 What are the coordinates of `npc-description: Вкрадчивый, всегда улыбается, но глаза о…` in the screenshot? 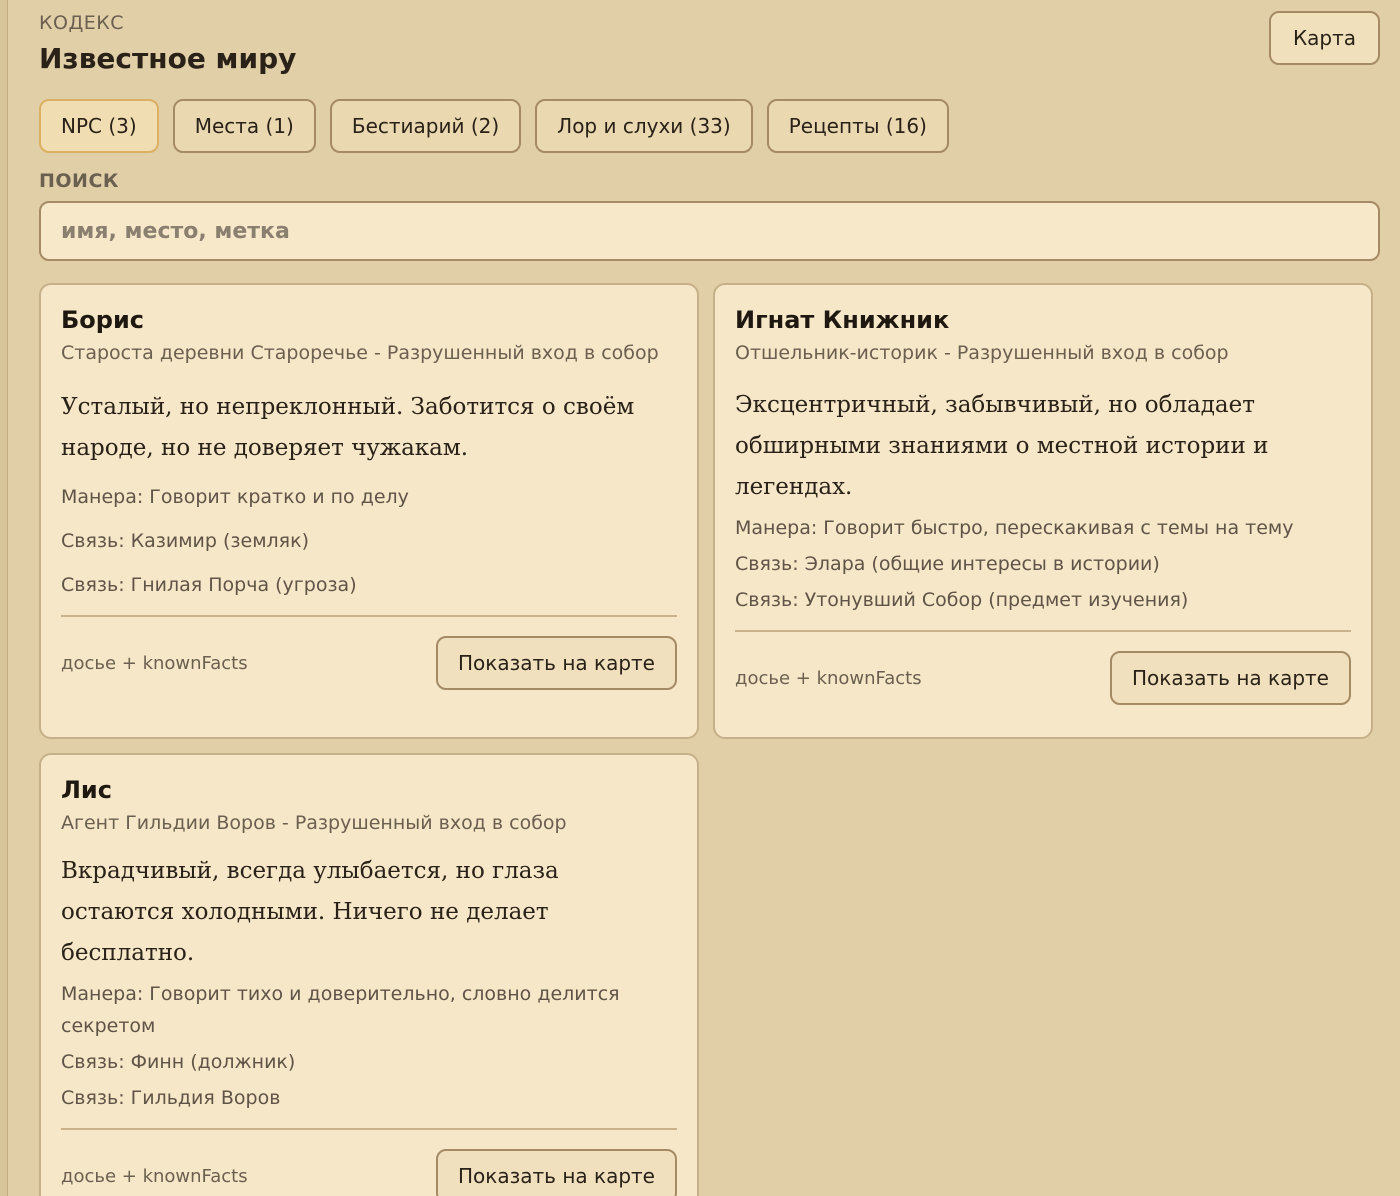 It's located at (310, 912).